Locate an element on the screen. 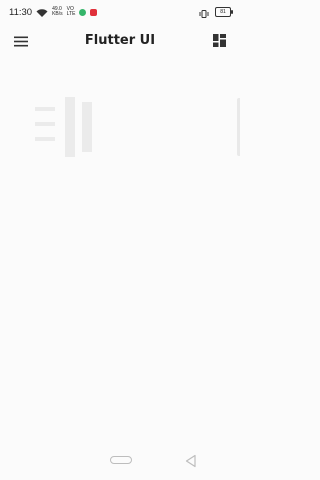 The height and width of the screenshot is (480, 320). status-time: 11:30 is located at coordinates (21, 12).